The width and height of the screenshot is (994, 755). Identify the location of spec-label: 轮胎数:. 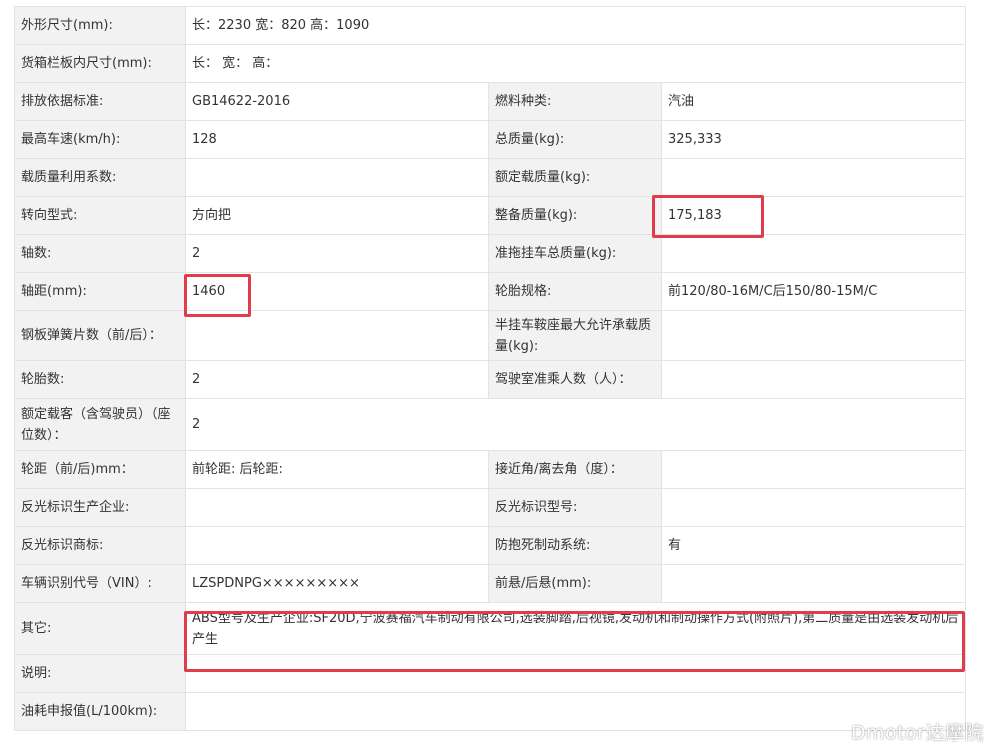
(100, 379).